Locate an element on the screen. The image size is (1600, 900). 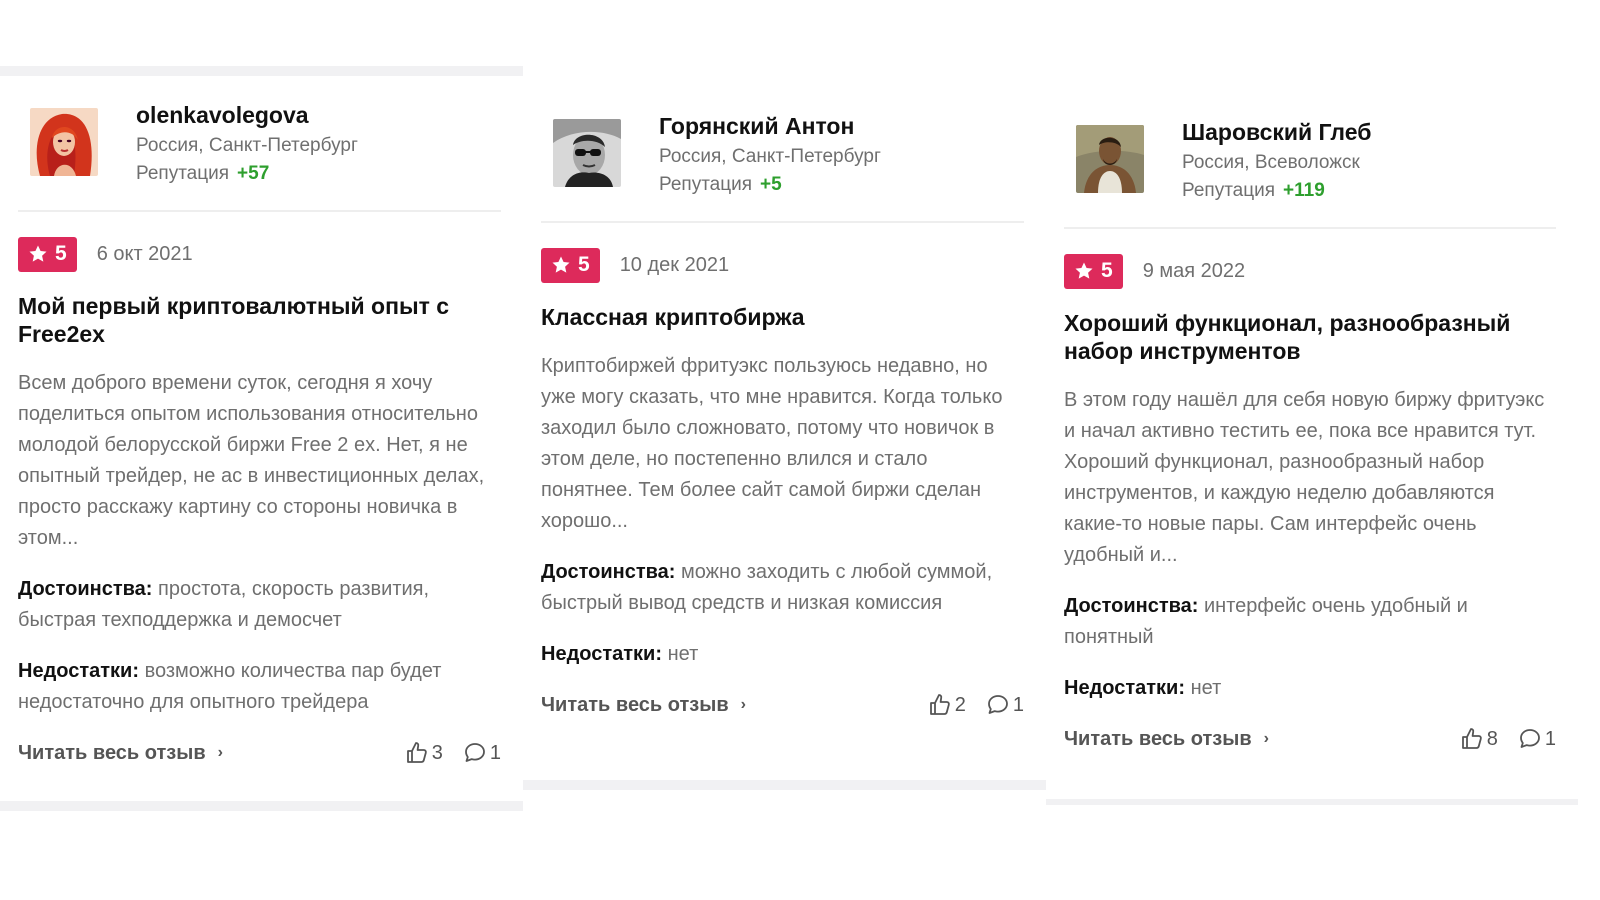
author-reputation: Репутация +119 is located at coordinates (1276, 191).